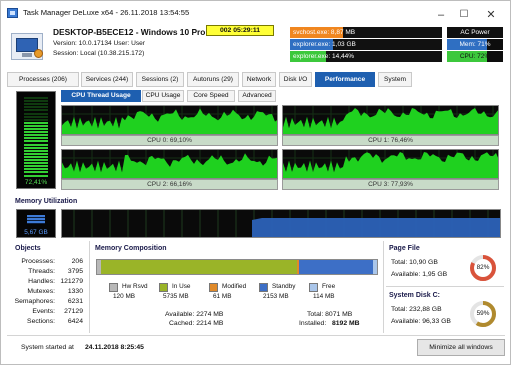 The image size is (511, 365). What do you see at coordinates (160, 79) in the screenshot?
I see `tab-sessions: Sessions (2)` at bounding box center [160, 79].